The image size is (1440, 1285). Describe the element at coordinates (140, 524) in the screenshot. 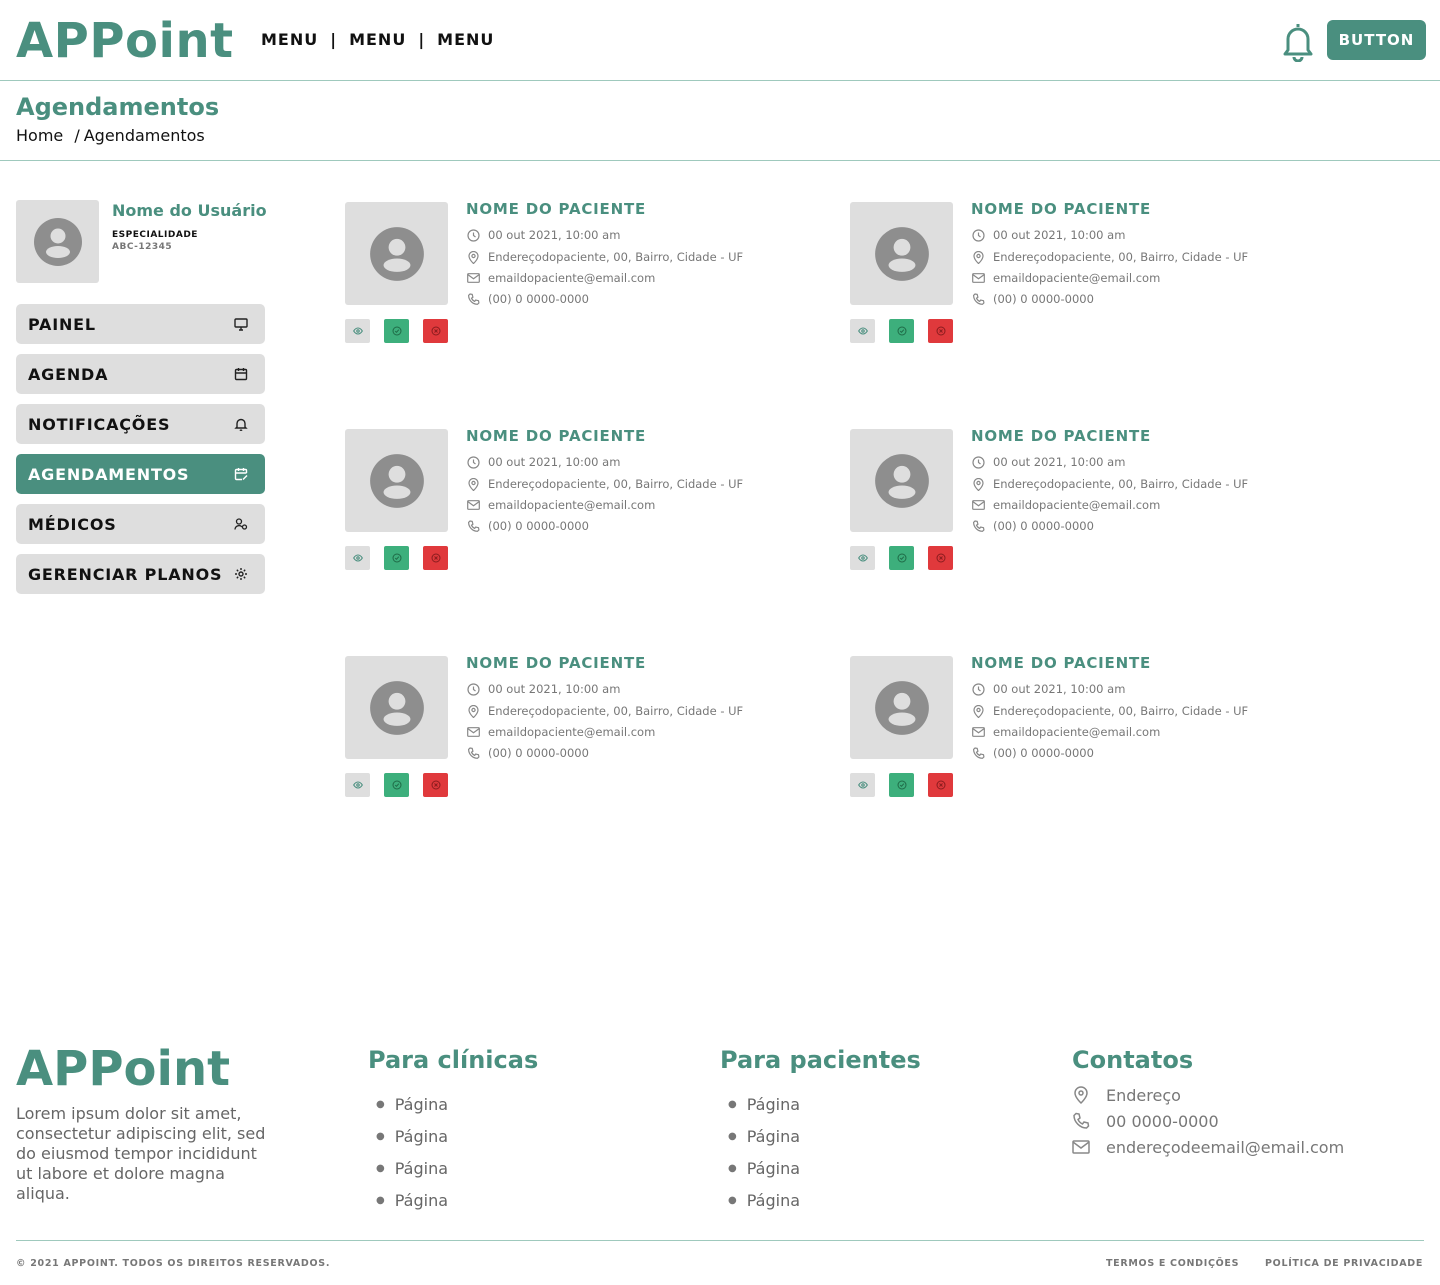

I see `sidebar-item-medicos: MÉDICOS` at that location.